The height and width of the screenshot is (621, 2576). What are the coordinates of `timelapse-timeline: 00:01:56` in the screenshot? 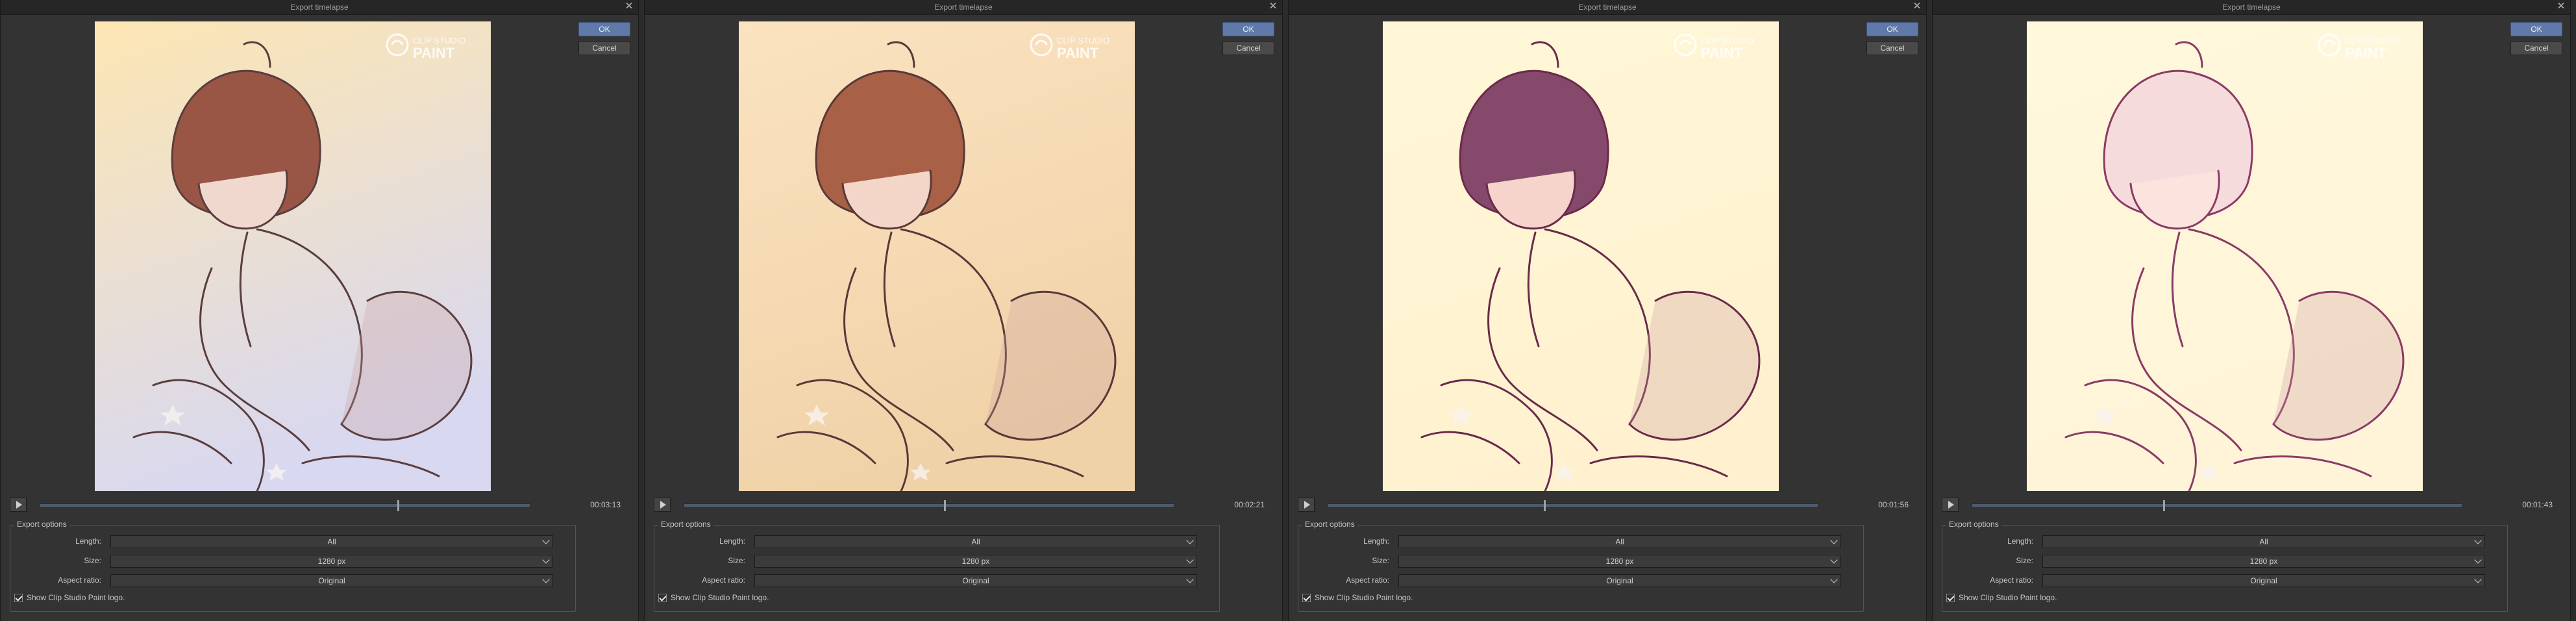 It's located at (1608, 505).